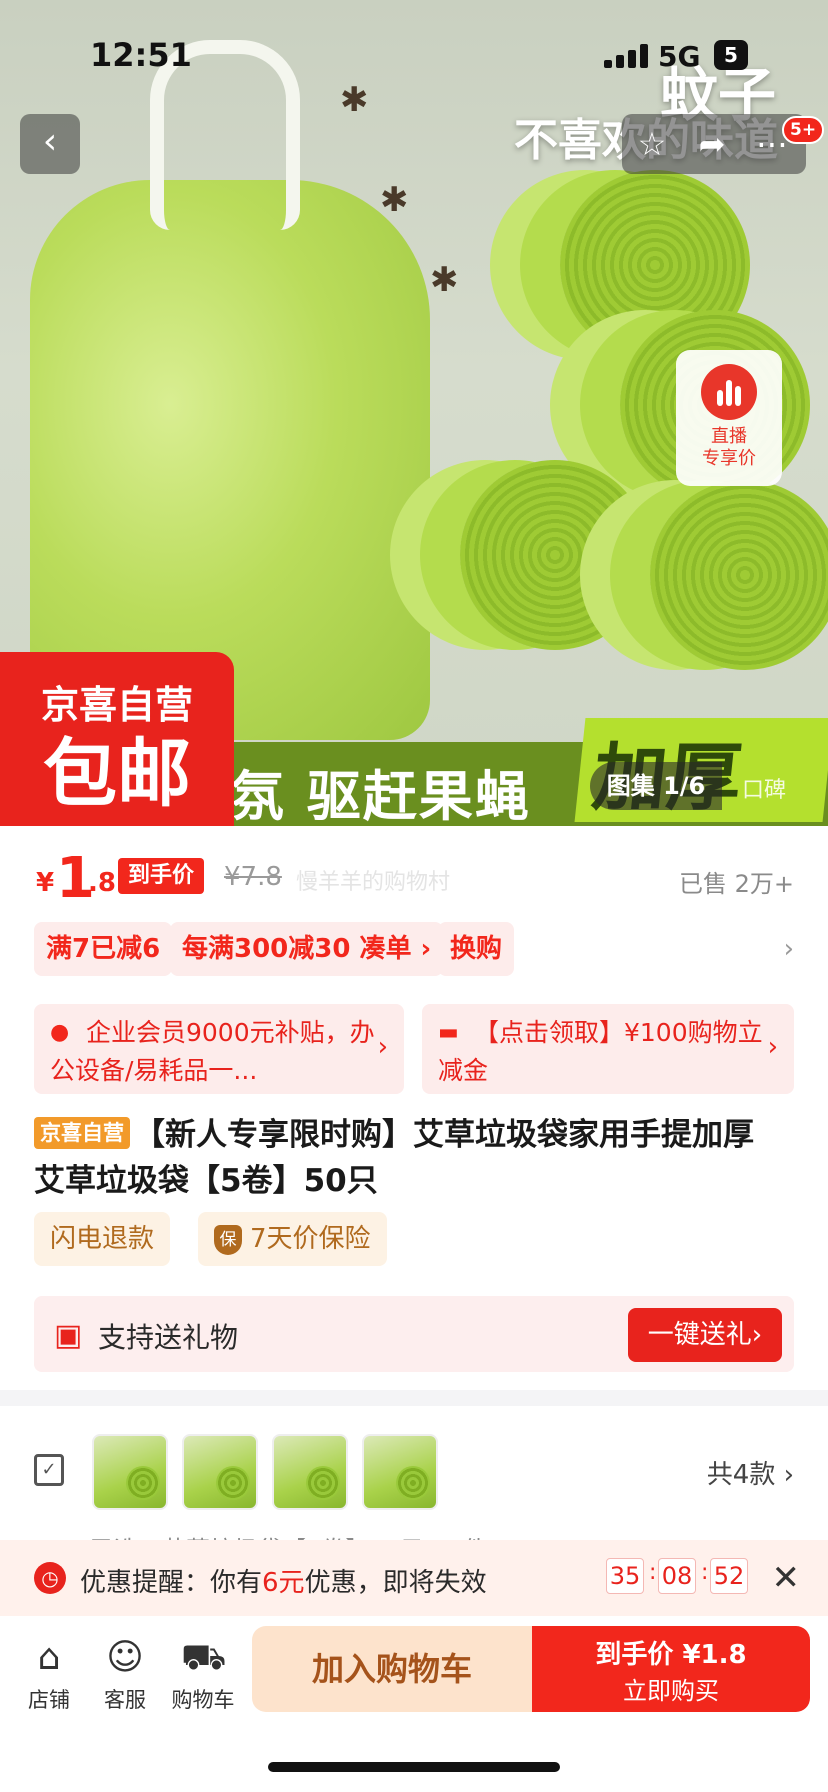  What do you see at coordinates (161, 876) in the screenshot?
I see `hand-price-tag: 到手价` at bounding box center [161, 876].